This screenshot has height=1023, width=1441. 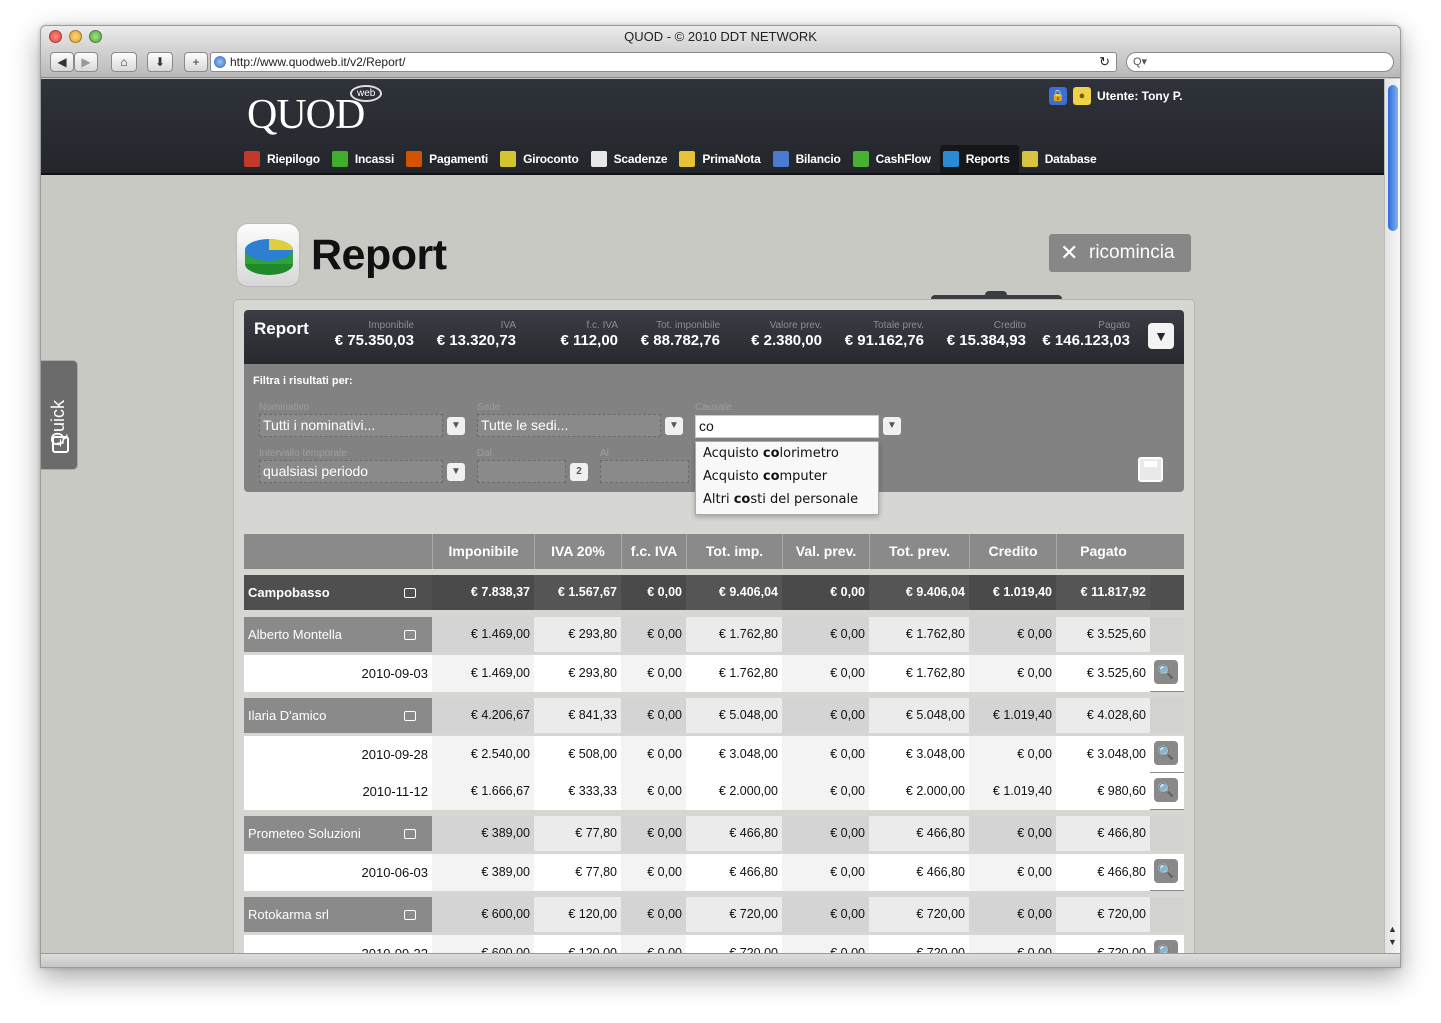 What do you see at coordinates (1392, 516) in the screenshot?
I see `vertical-scrollbar: ▲ ▼` at bounding box center [1392, 516].